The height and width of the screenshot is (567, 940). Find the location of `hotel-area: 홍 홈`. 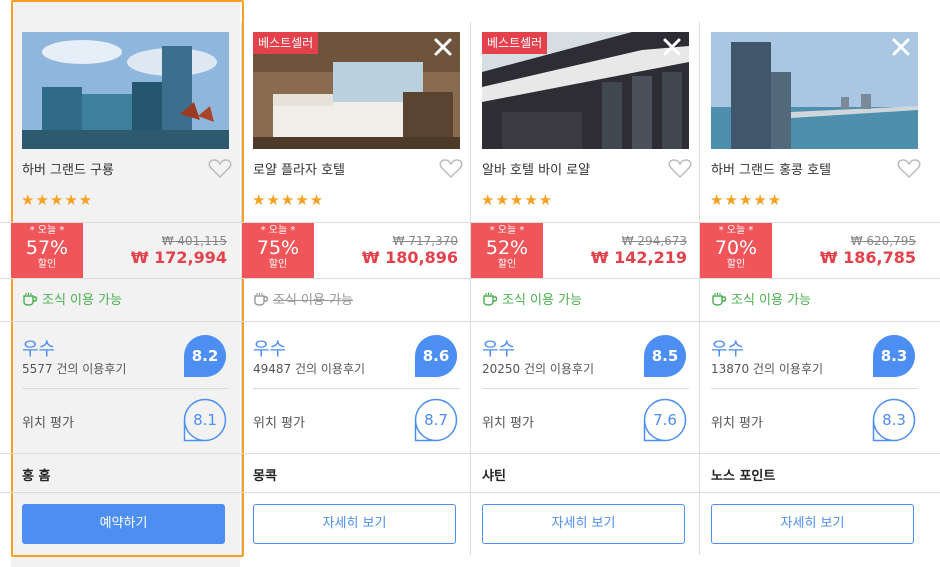

hotel-area: 홍 홈 is located at coordinates (36, 476).